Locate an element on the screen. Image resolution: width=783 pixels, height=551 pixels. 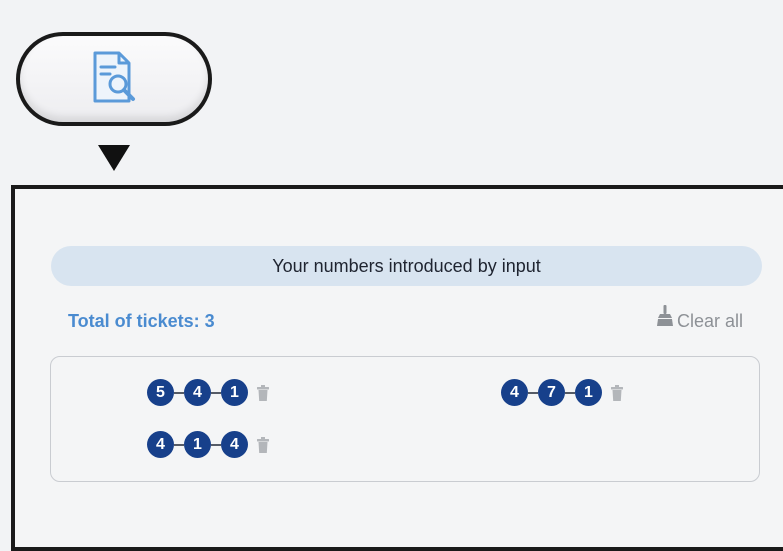
ticket: 5 4 1 is located at coordinates (208, 392).